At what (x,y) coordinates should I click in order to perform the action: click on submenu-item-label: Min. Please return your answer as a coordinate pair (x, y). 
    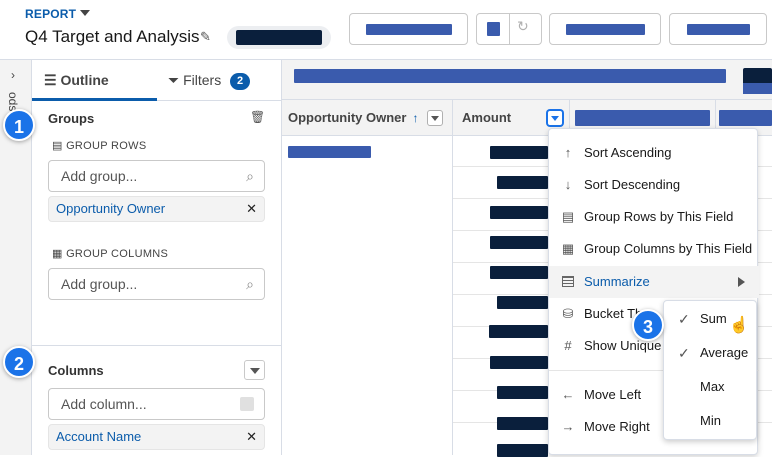
    Looking at the image, I should click on (710, 420).